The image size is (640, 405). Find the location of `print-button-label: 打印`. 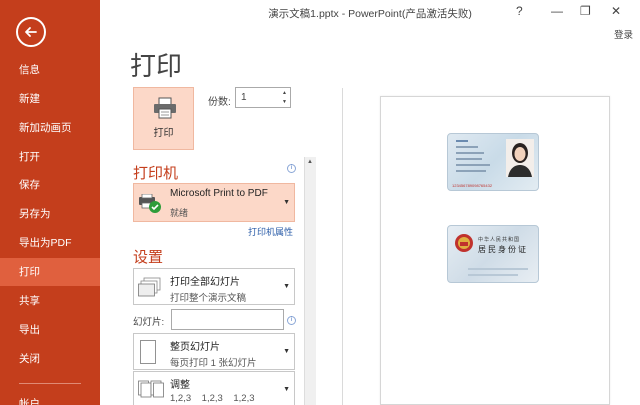

print-button-label: 打印 is located at coordinates (163, 133).